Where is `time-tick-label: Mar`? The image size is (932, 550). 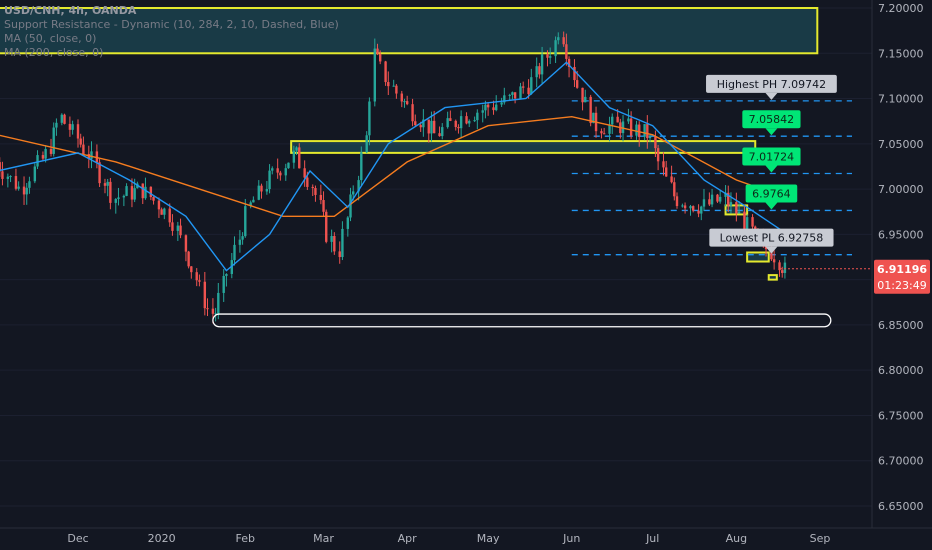 time-tick-label: Mar is located at coordinates (323, 538).